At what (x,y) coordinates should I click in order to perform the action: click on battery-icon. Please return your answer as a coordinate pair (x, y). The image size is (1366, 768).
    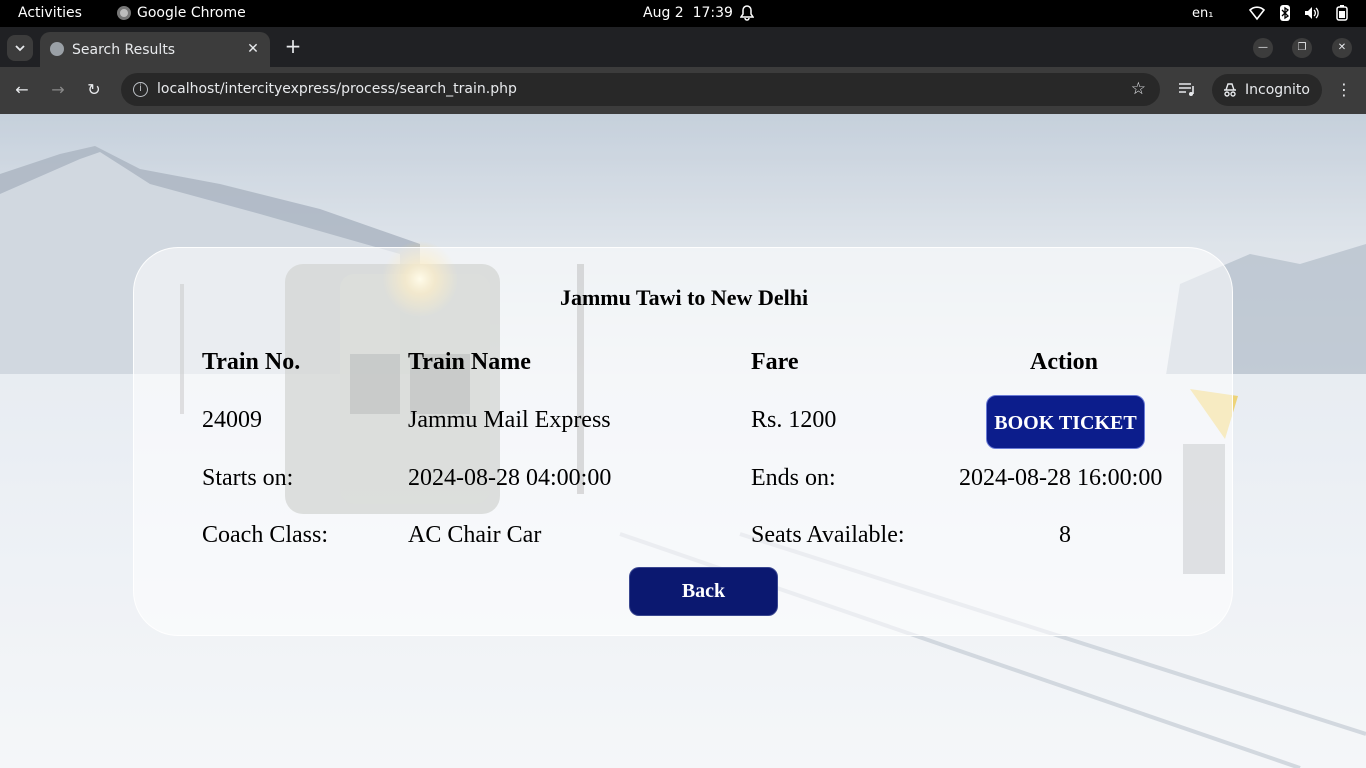
    Looking at the image, I should click on (1342, 13).